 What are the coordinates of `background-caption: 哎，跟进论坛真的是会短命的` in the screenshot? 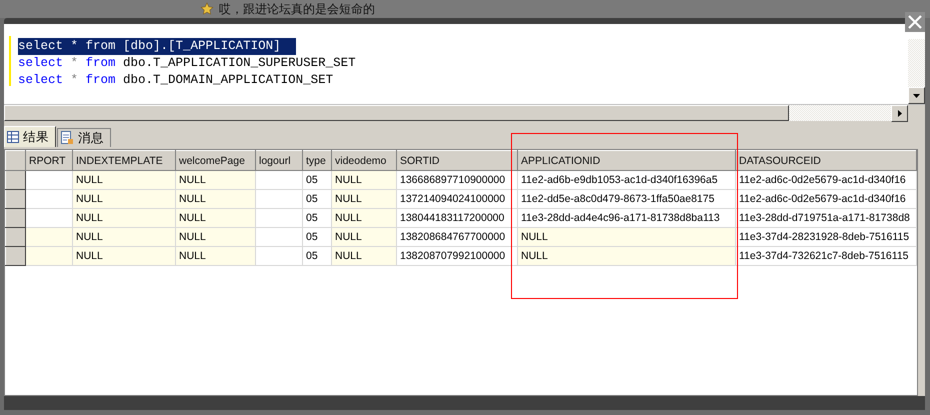 It's located at (297, 9).